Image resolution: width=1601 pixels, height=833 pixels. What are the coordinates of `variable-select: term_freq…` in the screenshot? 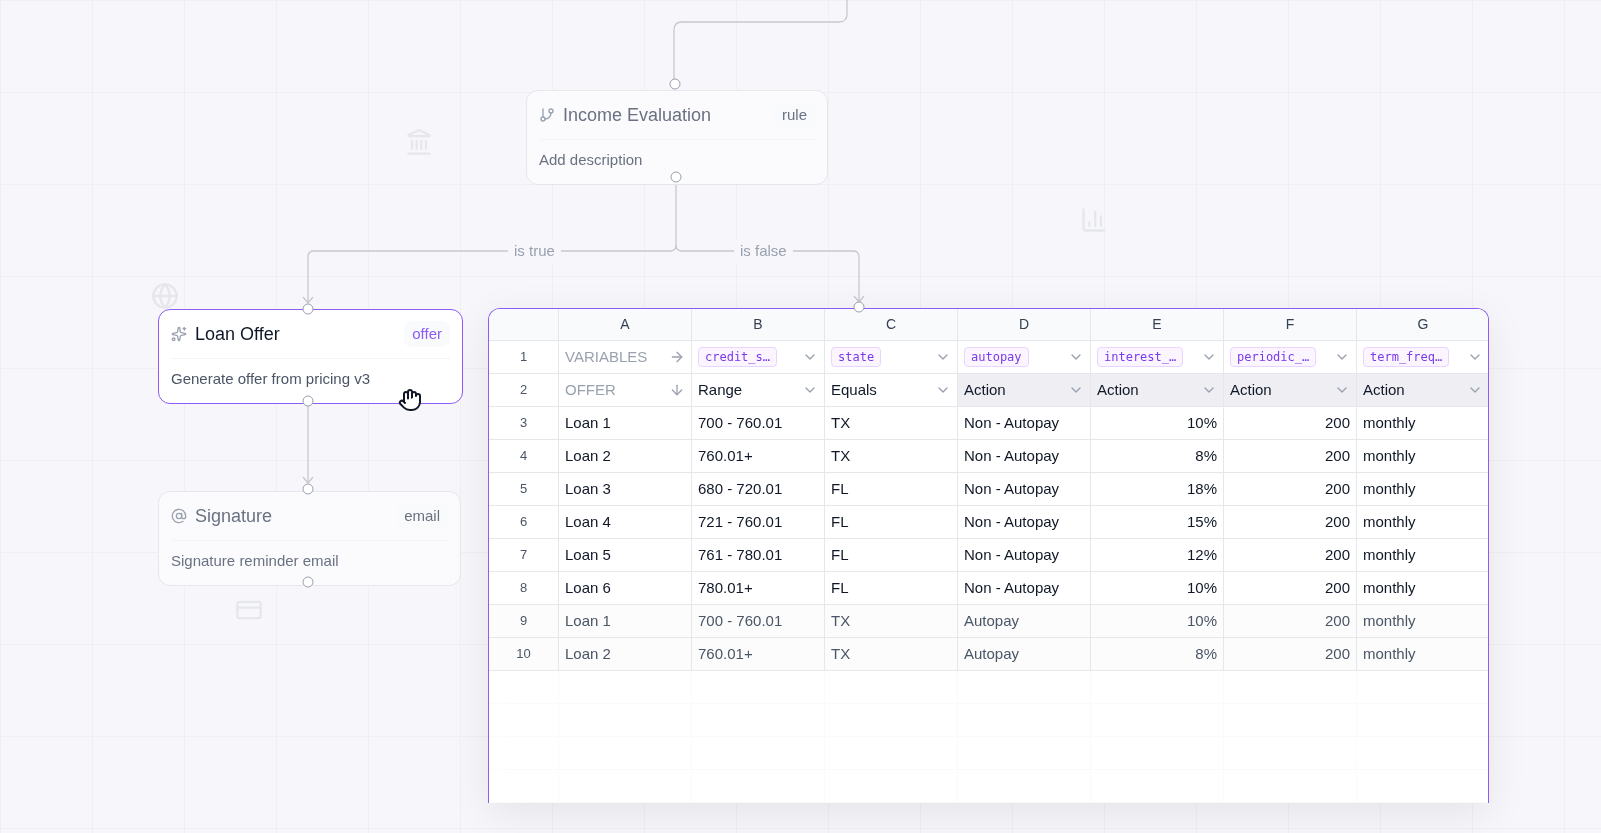 It's located at (1422, 357).